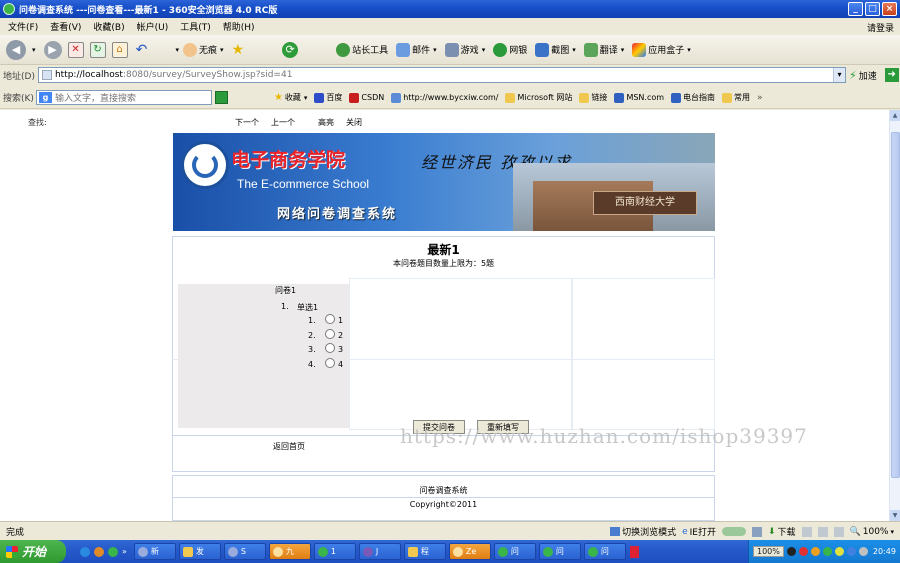 The image size is (900, 563). Describe the element at coordinates (756, 531) in the screenshot. I see `grid-icon` at that location.